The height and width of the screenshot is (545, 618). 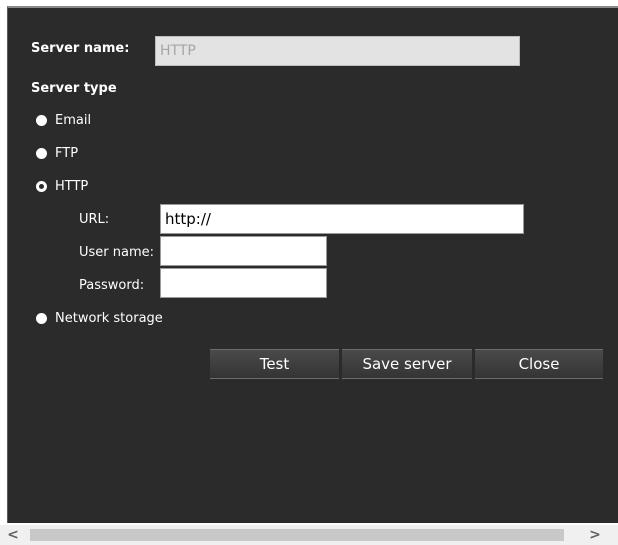 I want to click on user-name-field, so click(x=243, y=251).